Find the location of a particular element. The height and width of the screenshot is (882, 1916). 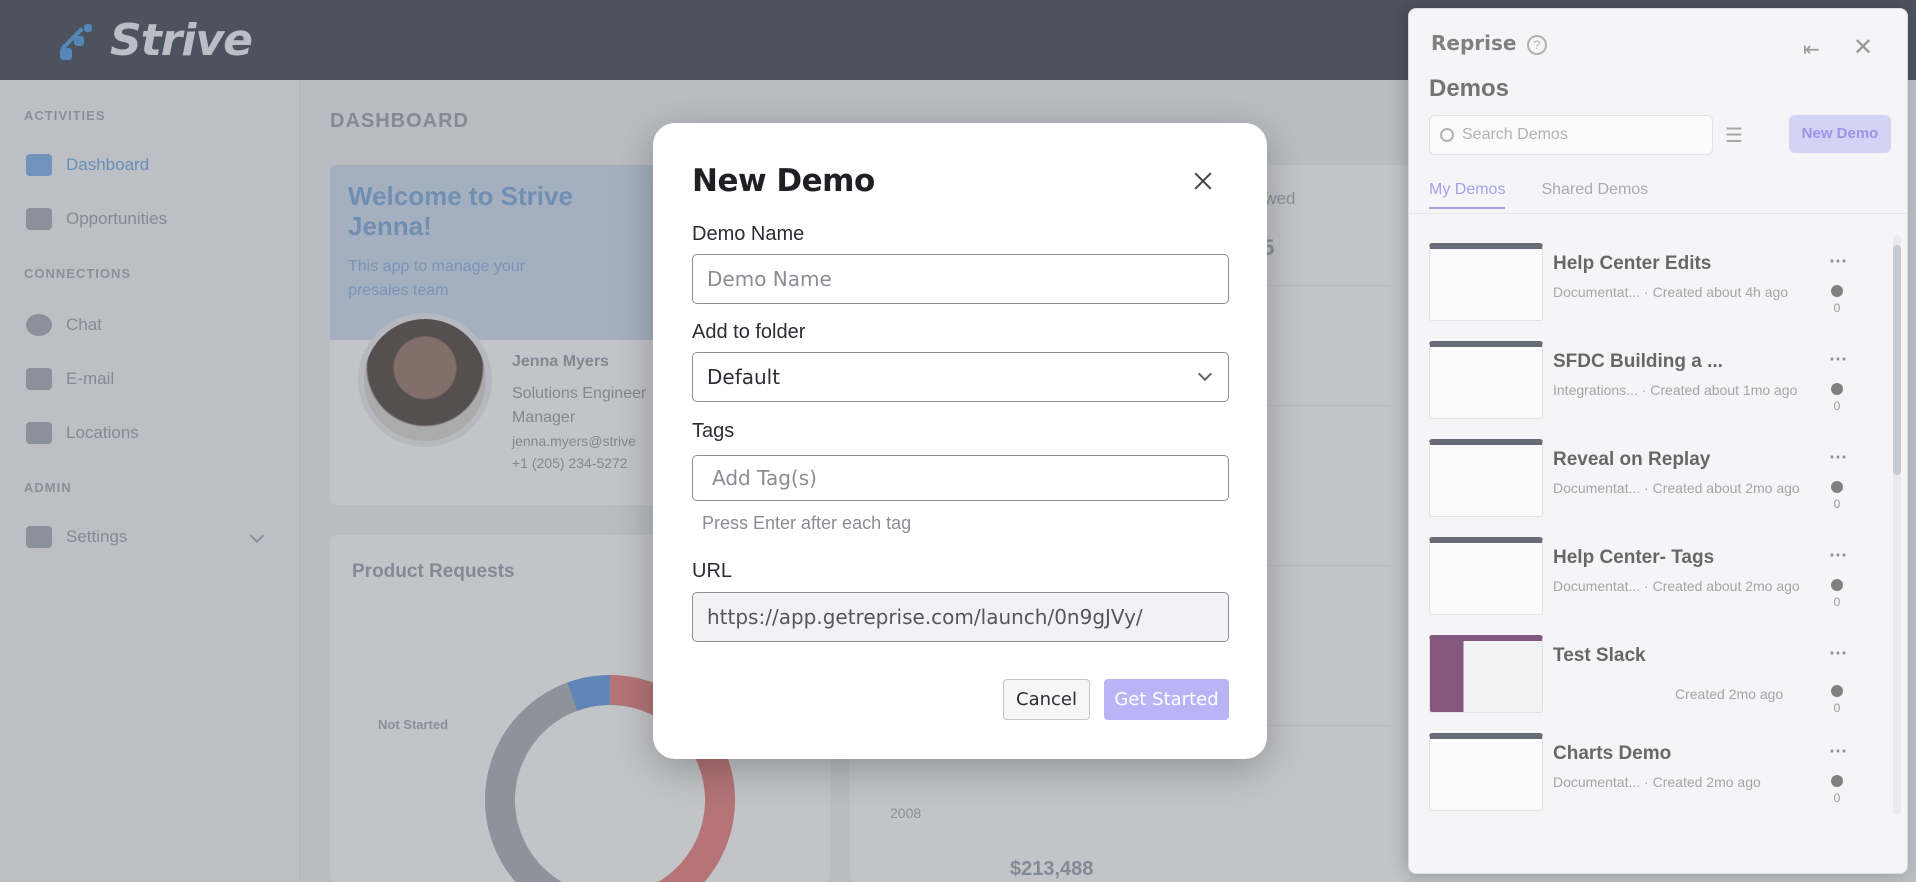

get-started-button: Get Started is located at coordinates (1166, 699).